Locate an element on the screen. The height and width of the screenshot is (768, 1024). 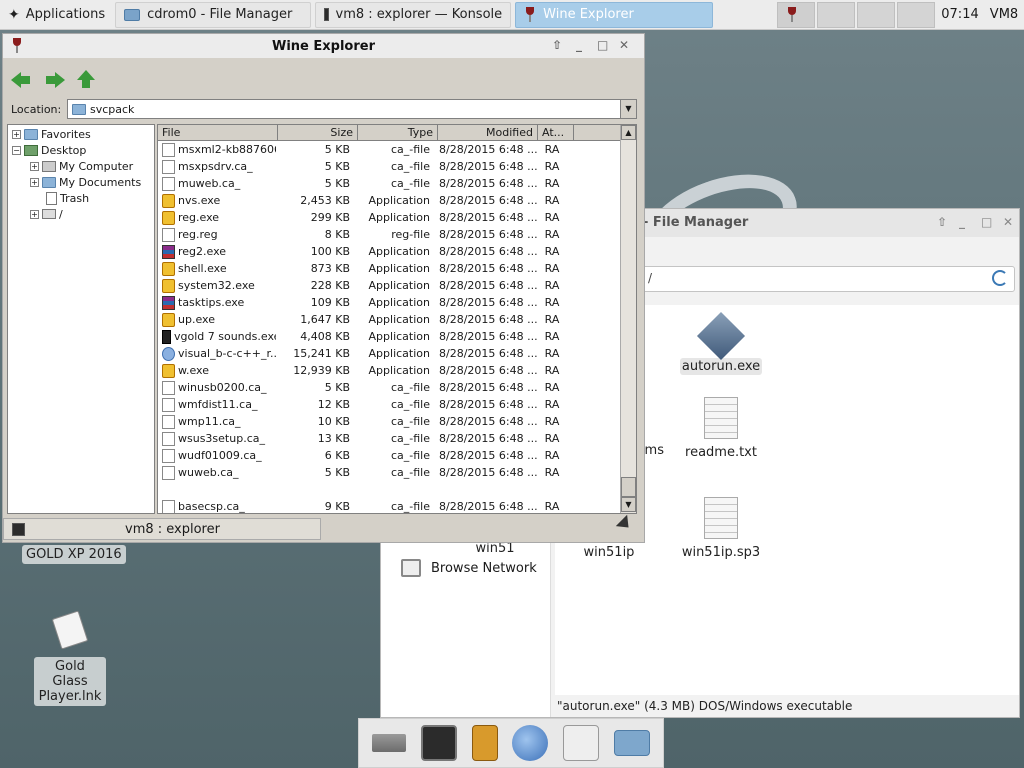
refresh-icon is located at coordinates (1000, 278).